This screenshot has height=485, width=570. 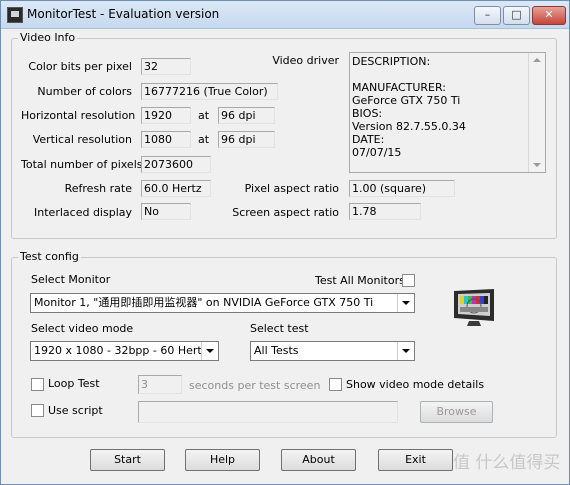 What do you see at coordinates (318, 460) in the screenshot?
I see `about-button: About` at bounding box center [318, 460].